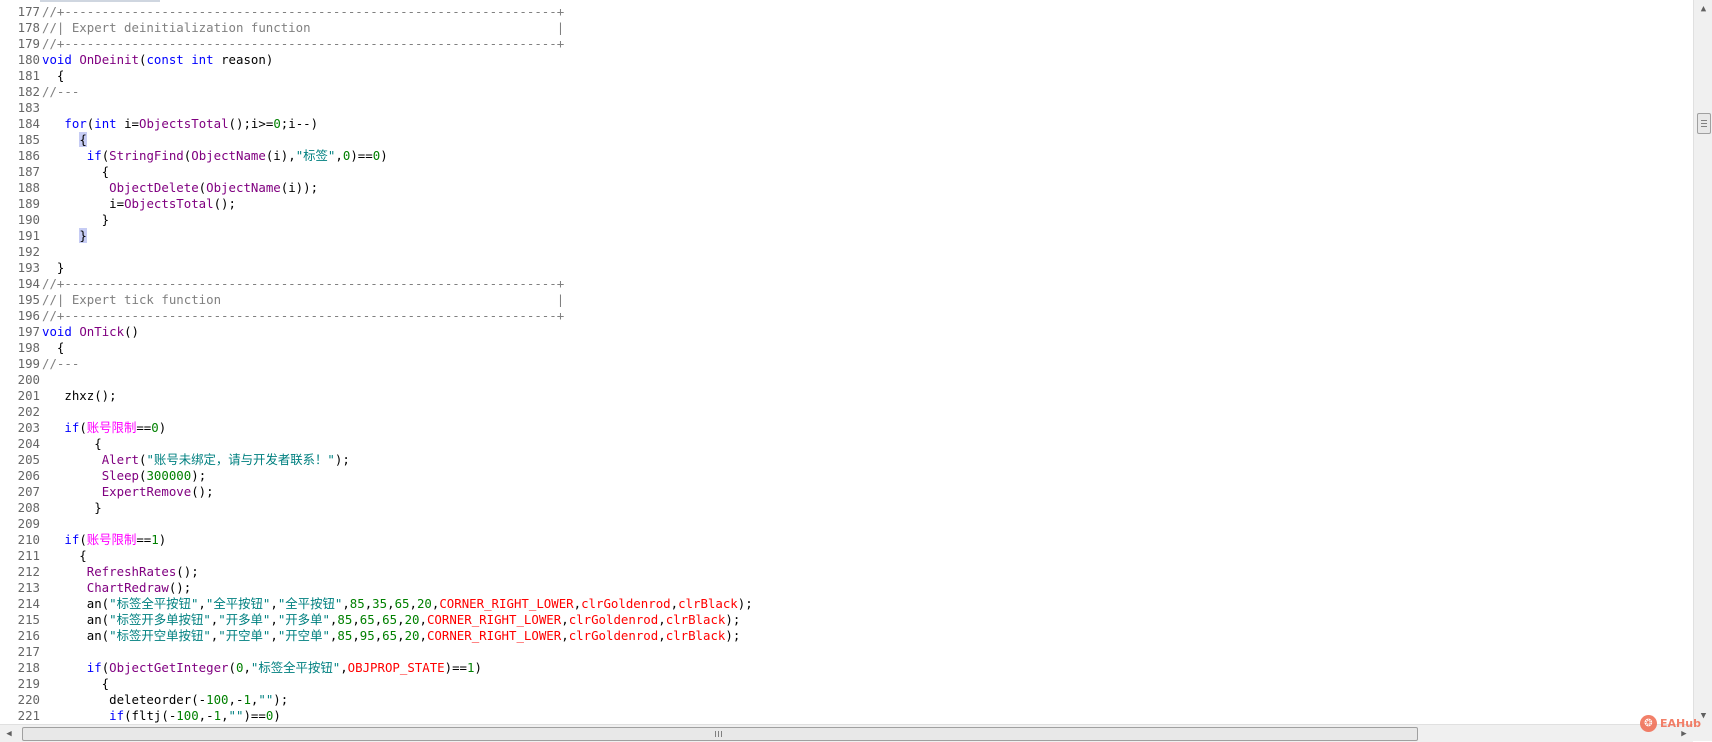 The image size is (1712, 742). Describe the element at coordinates (28, 91) in the screenshot. I see `line-number: 182` at that location.